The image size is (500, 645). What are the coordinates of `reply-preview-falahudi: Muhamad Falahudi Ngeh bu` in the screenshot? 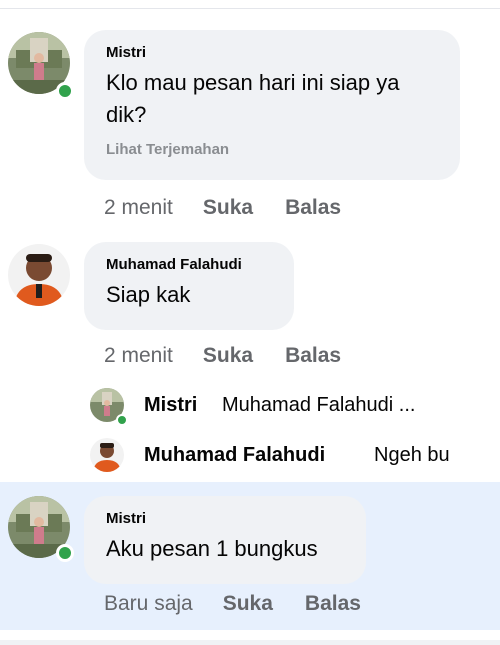 It's located at (290, 456).